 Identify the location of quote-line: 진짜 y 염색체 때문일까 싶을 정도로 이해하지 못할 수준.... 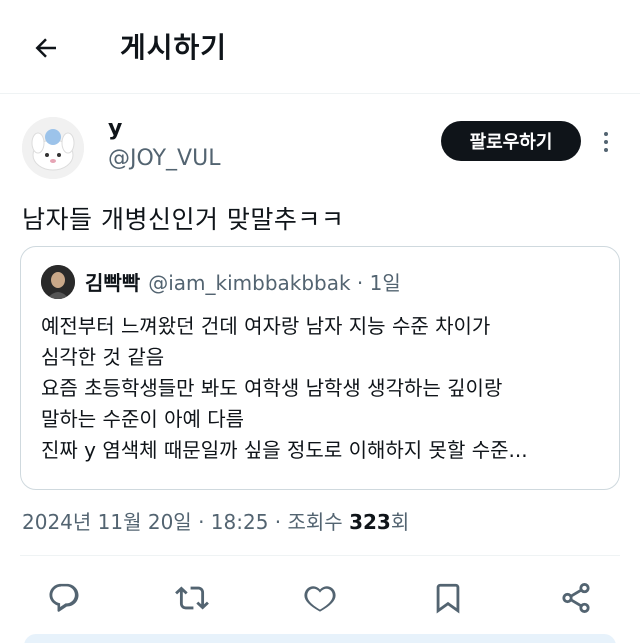
(284, 450).